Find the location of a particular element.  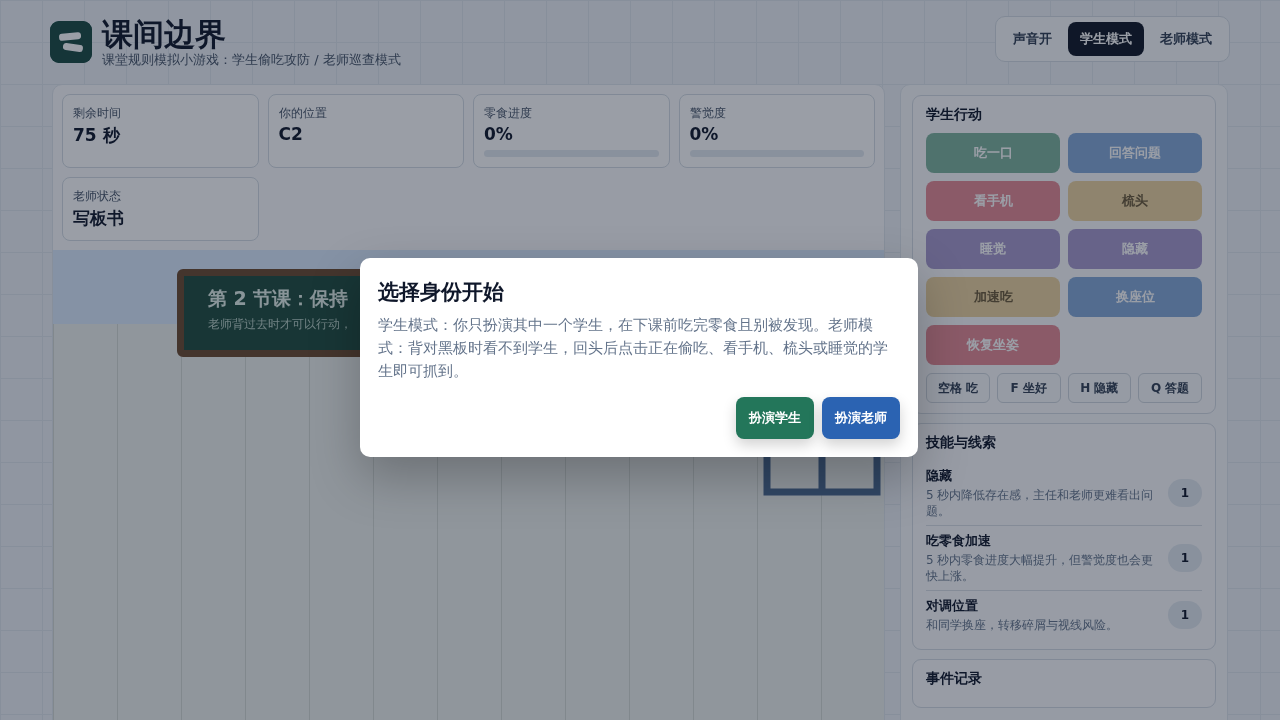

logo-icon is located at coordinates (71, 42).